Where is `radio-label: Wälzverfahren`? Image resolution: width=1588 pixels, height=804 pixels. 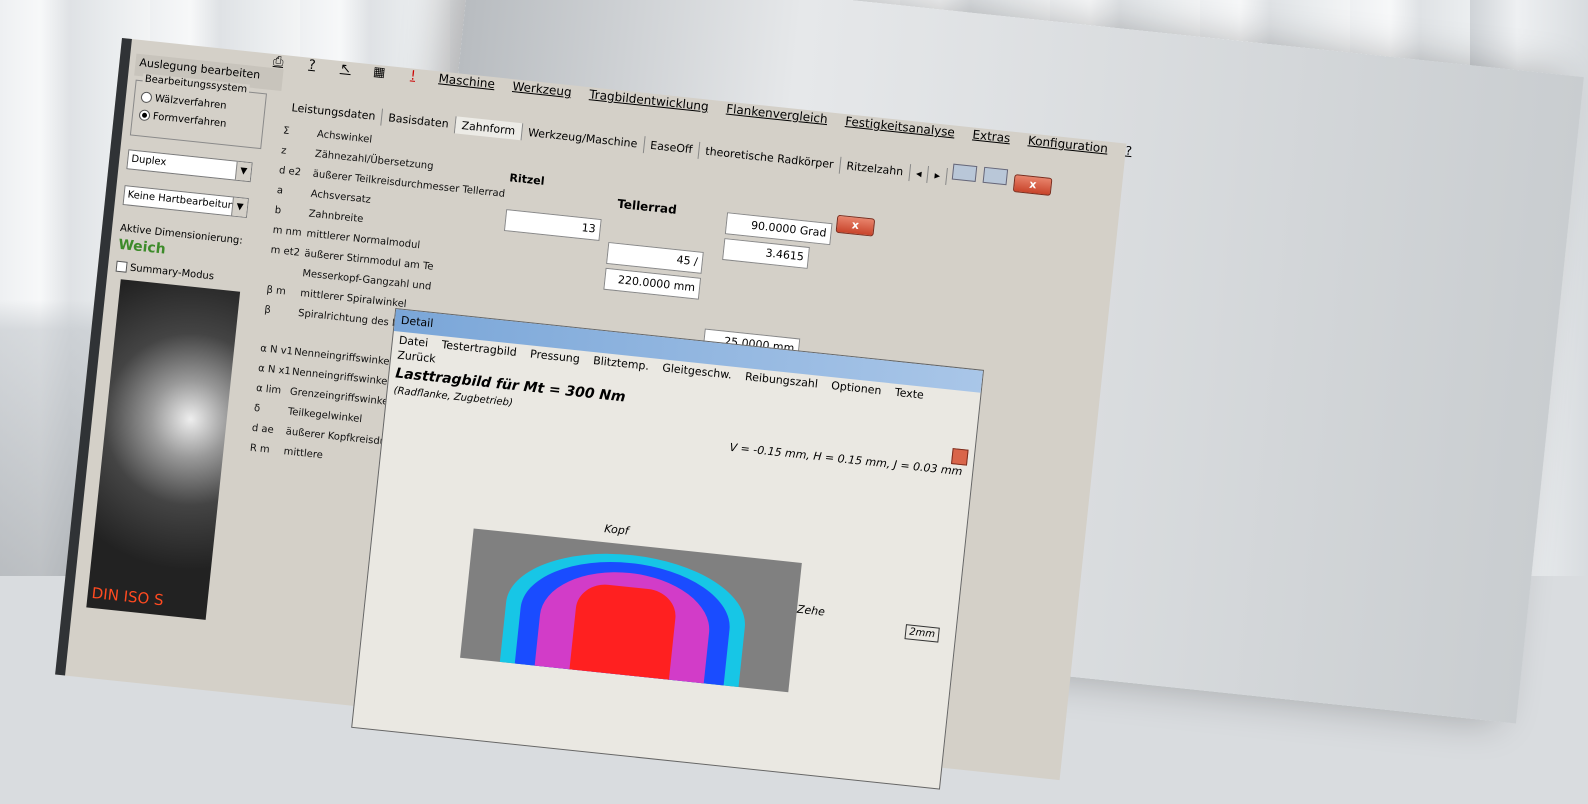
radio-label: Wälzverfahren is located at coordinates (190, 102).